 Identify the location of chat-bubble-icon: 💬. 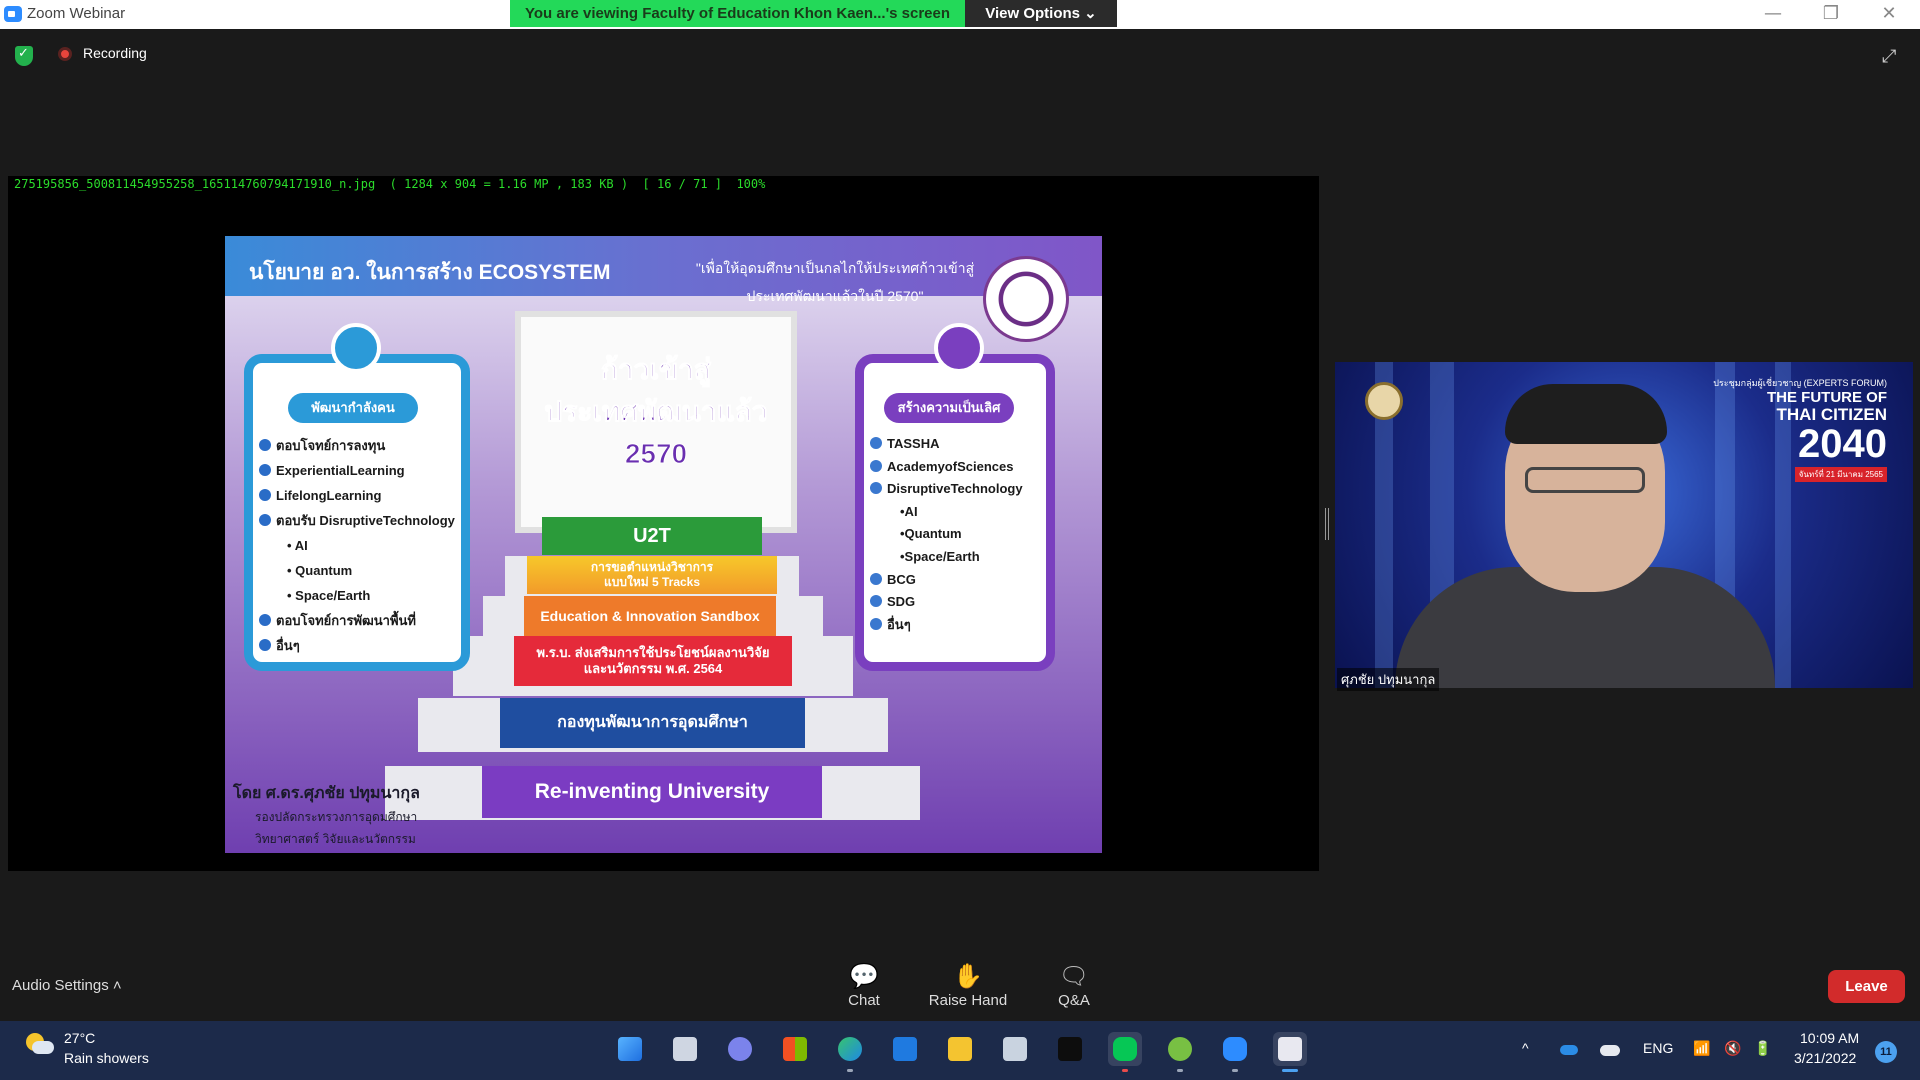
(864, 976).